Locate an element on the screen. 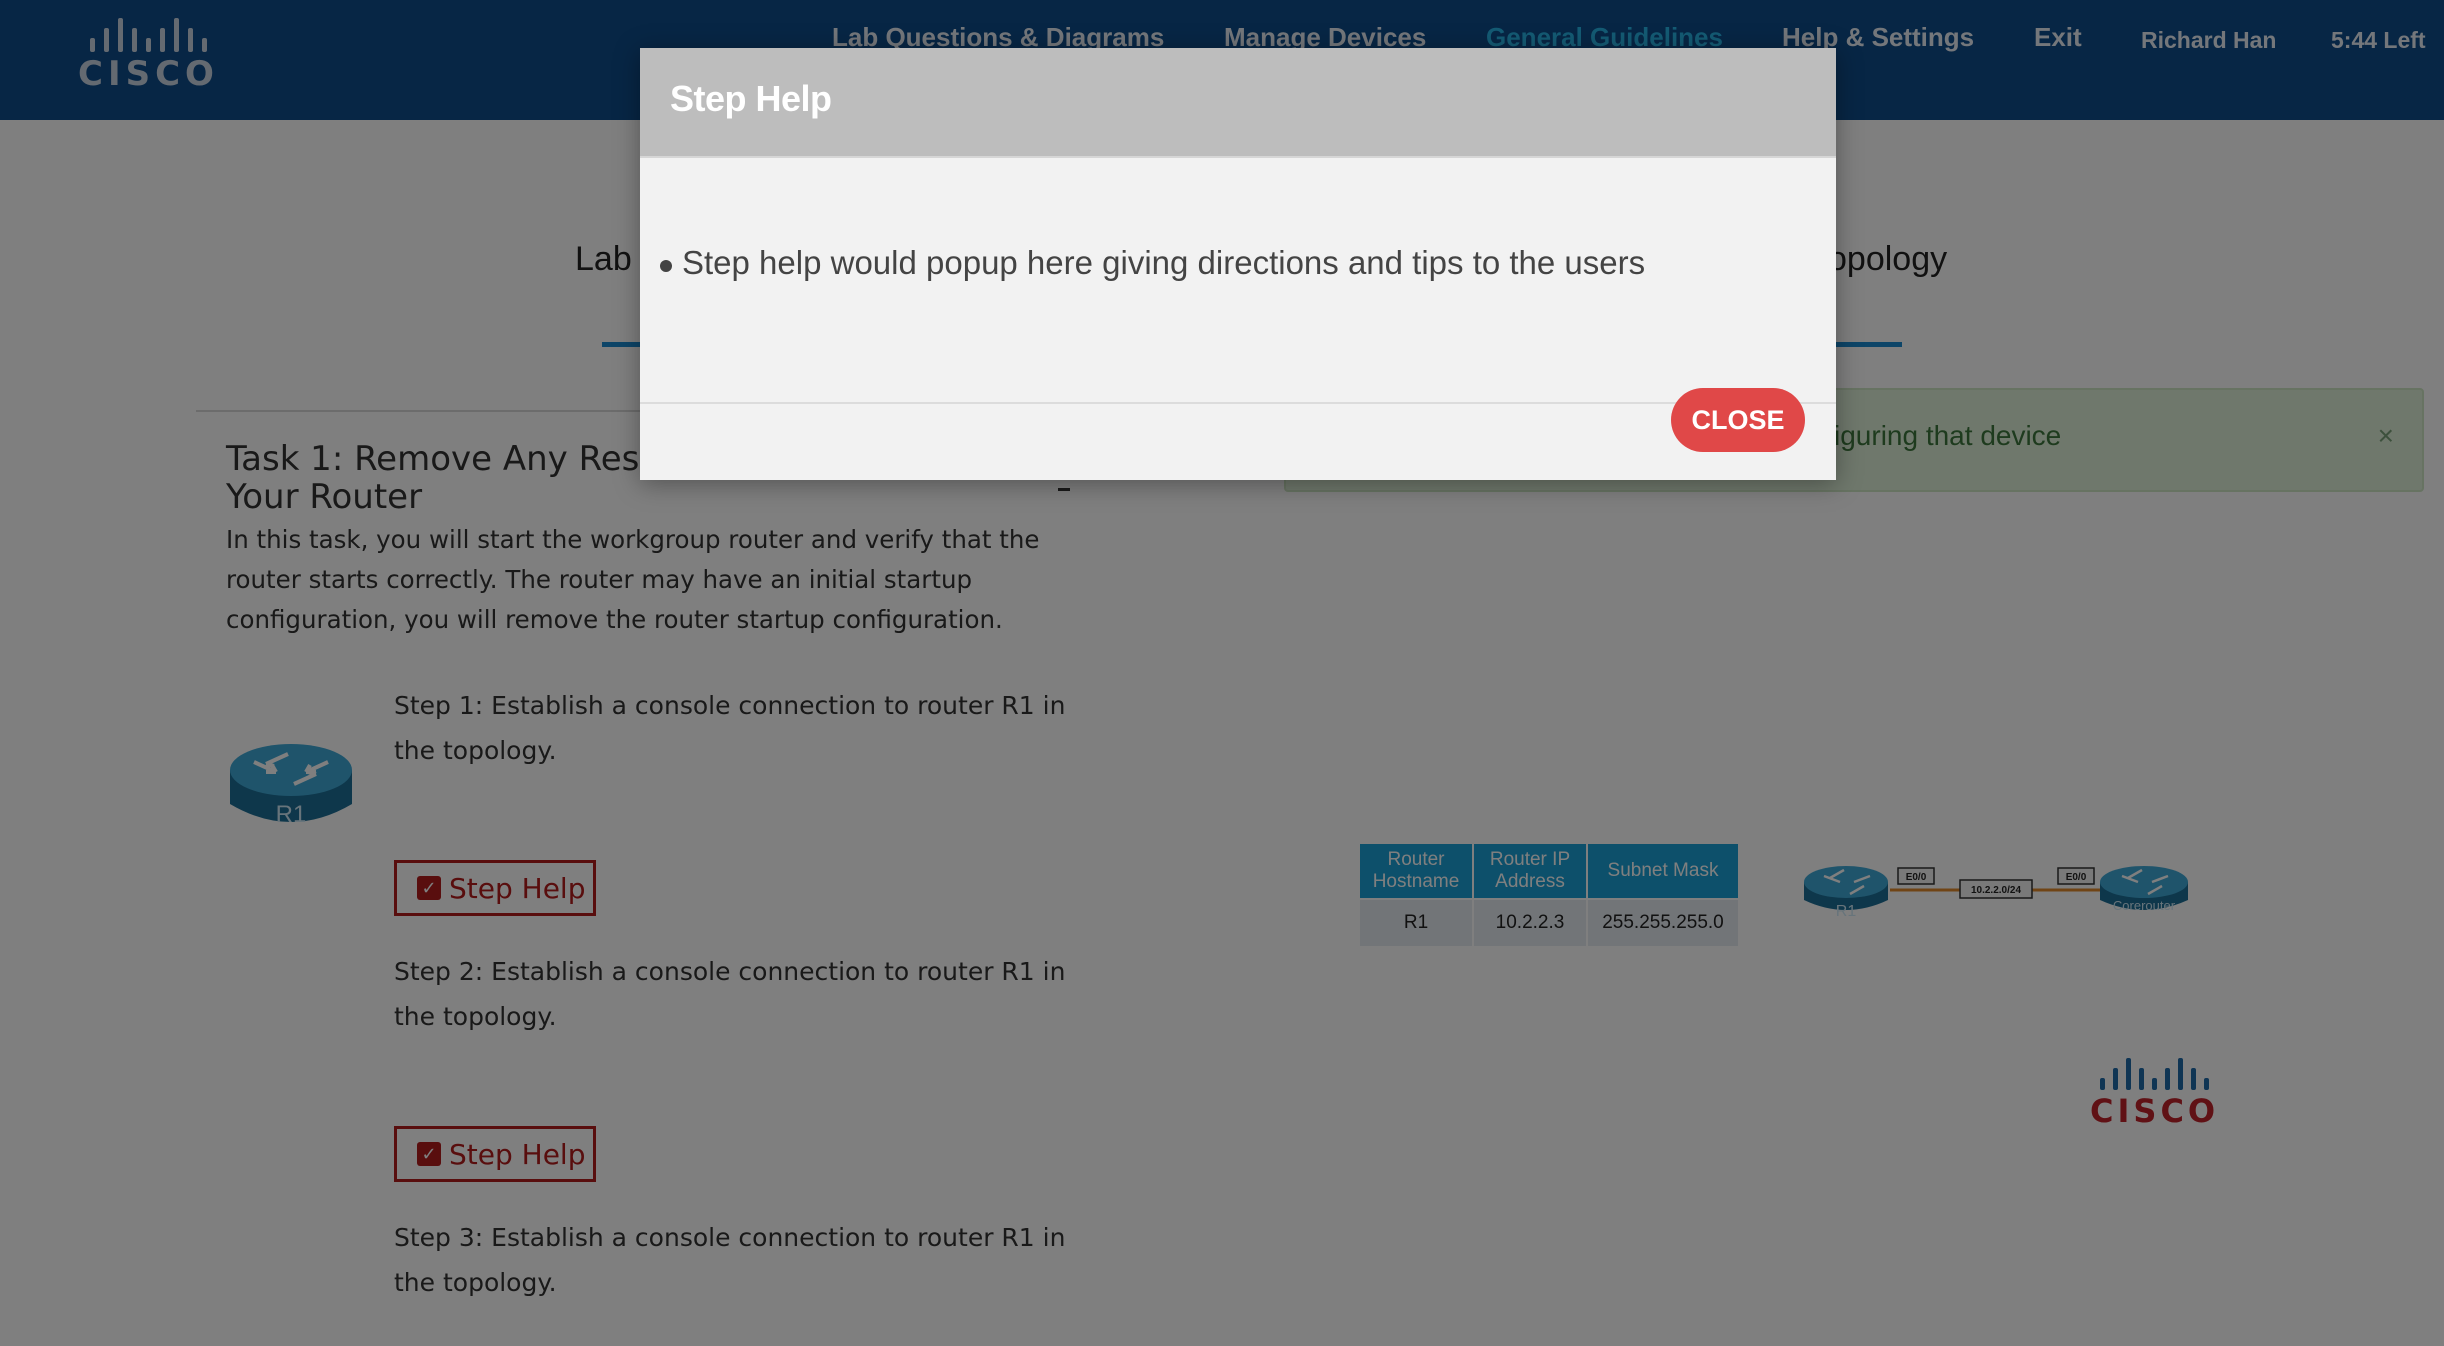 Image resolution: width=2444 pixels, height=1346 pixels. modal-close-button: CLOSE is located at coordinates (1738, 420).